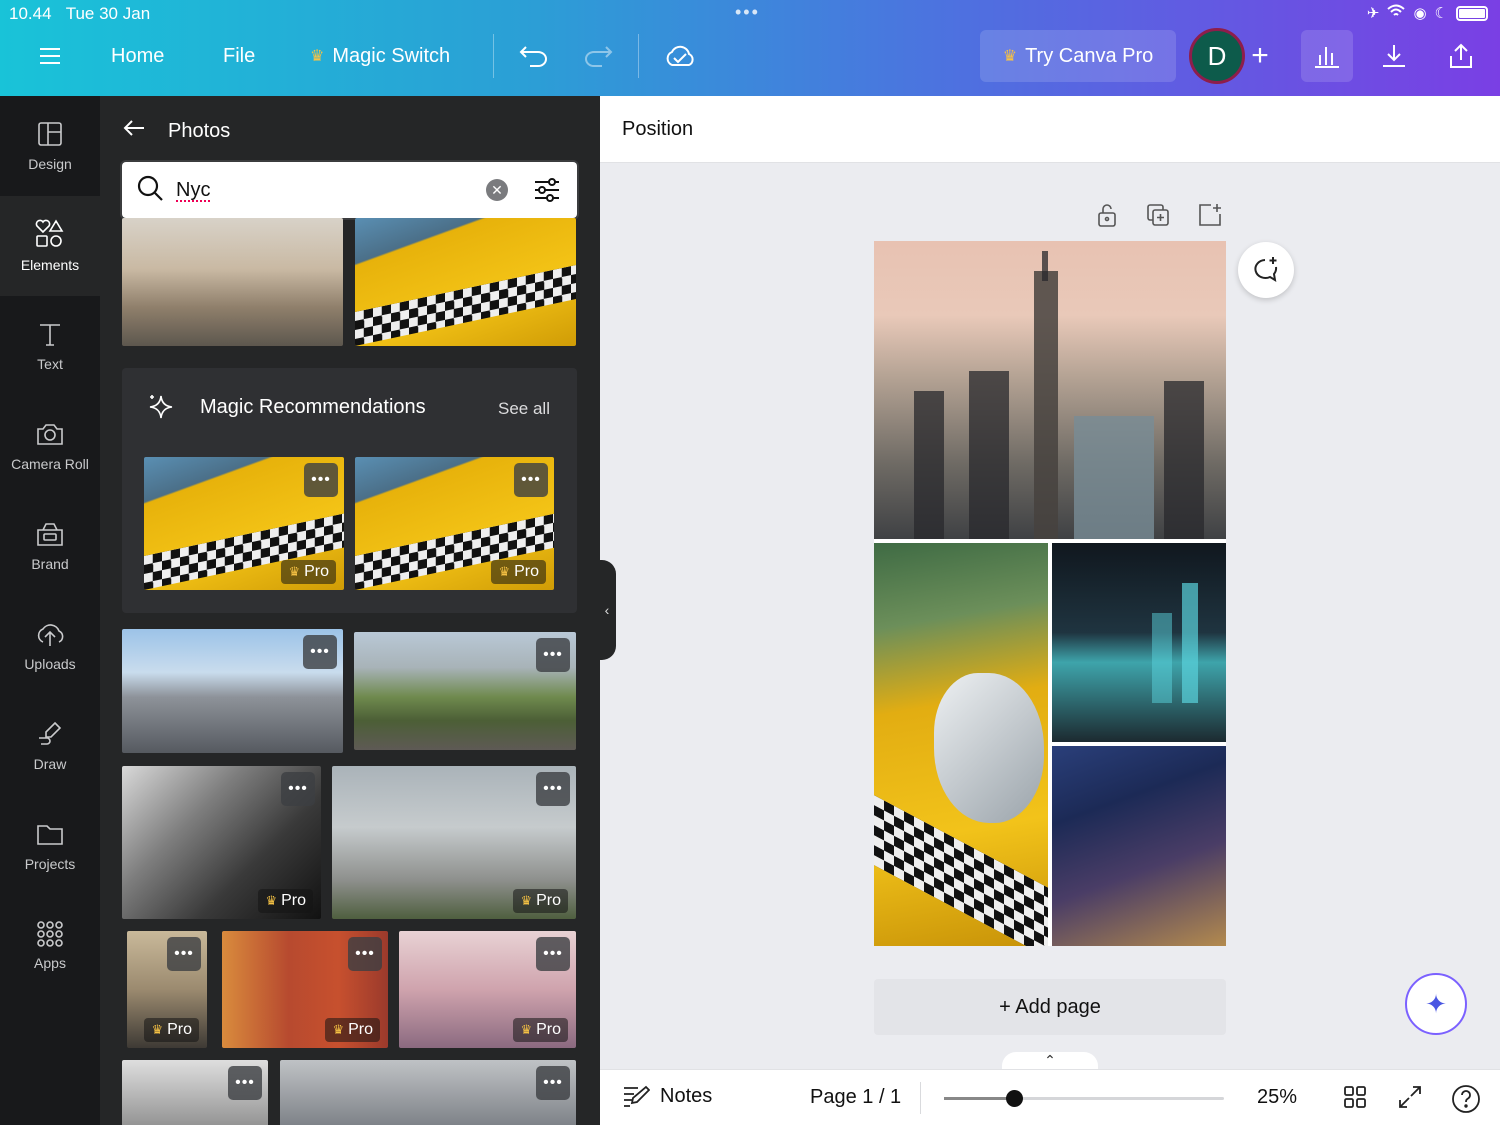 The image size is (1500, 1125). Describe the element at coordinates (1210, 217) in the screenshot. I see `add-page-icon` at that location.